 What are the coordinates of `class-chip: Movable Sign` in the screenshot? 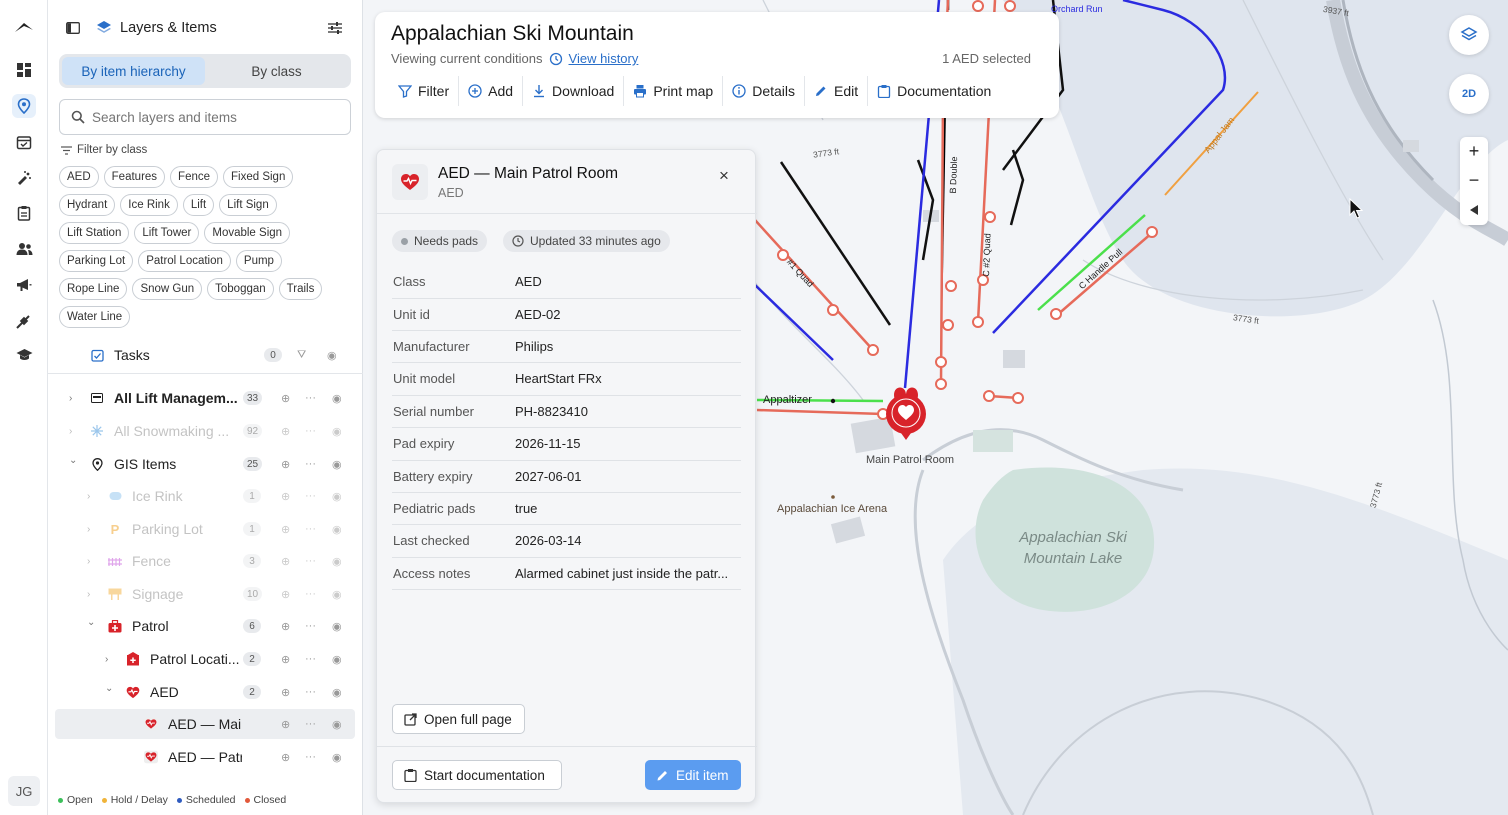 It's located at (247, 233).